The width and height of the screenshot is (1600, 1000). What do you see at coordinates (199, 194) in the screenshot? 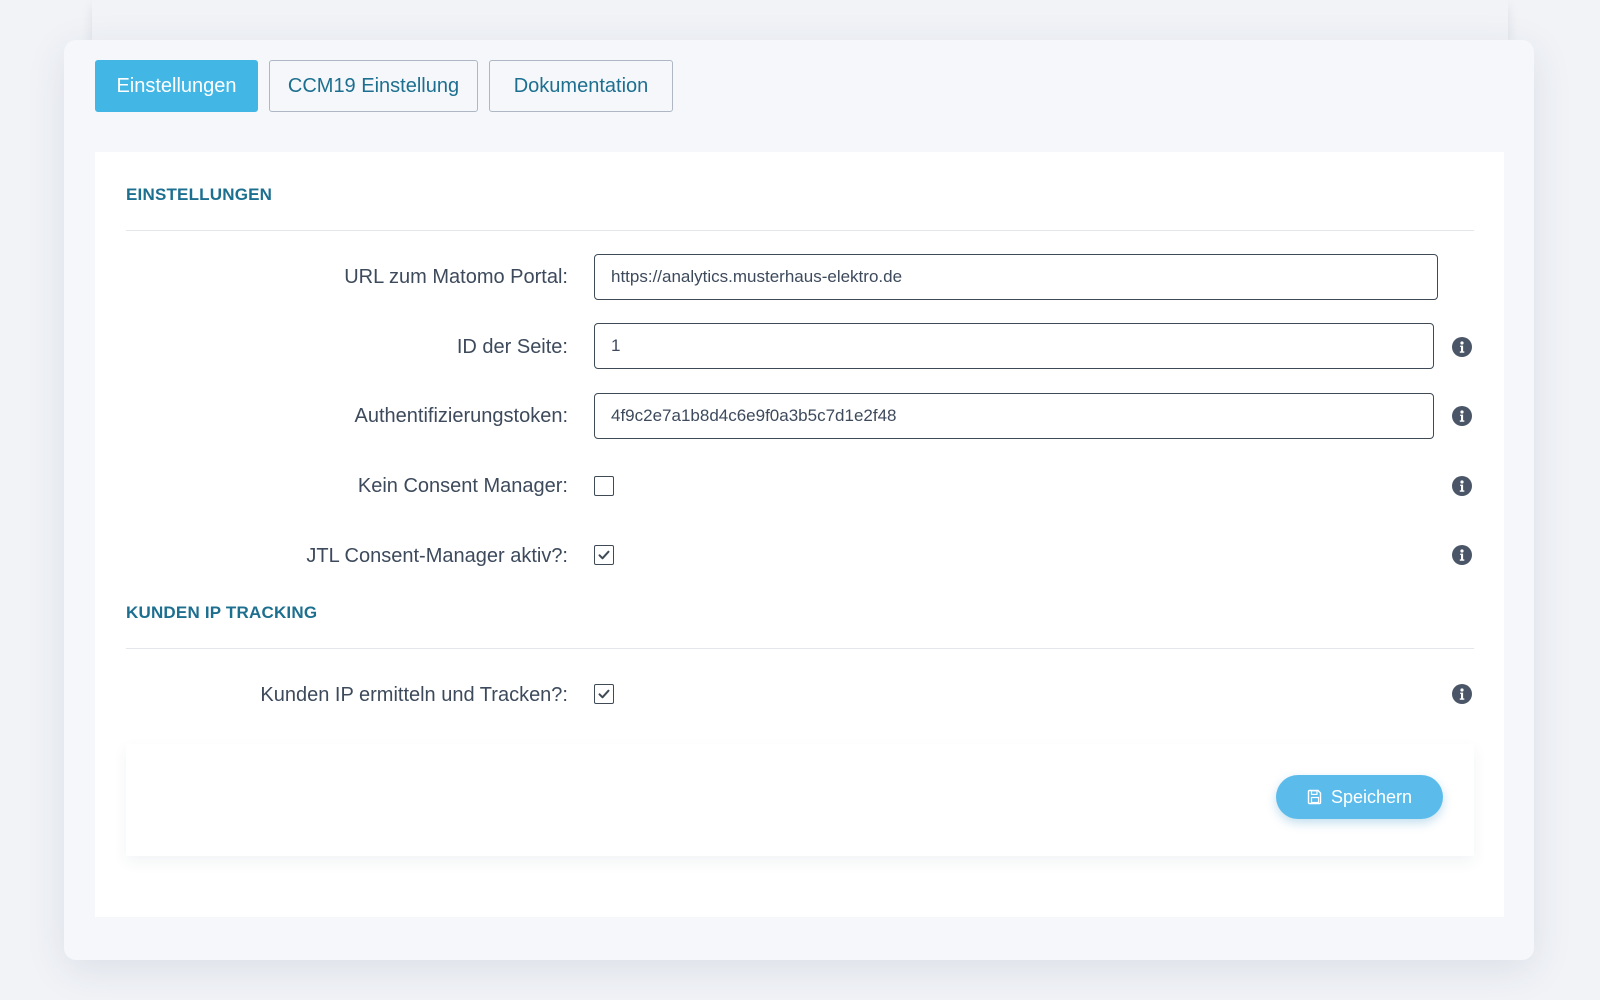
I see `section-title-settings: EINSTELLUNGEN` at bounding box center [199, 194].